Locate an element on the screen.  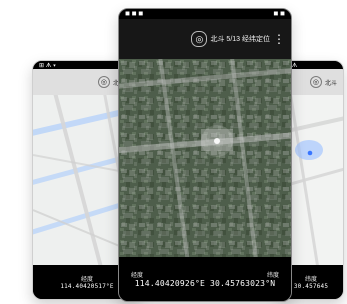
menu-icon: ⋮ is located at coordinates (279, 39).